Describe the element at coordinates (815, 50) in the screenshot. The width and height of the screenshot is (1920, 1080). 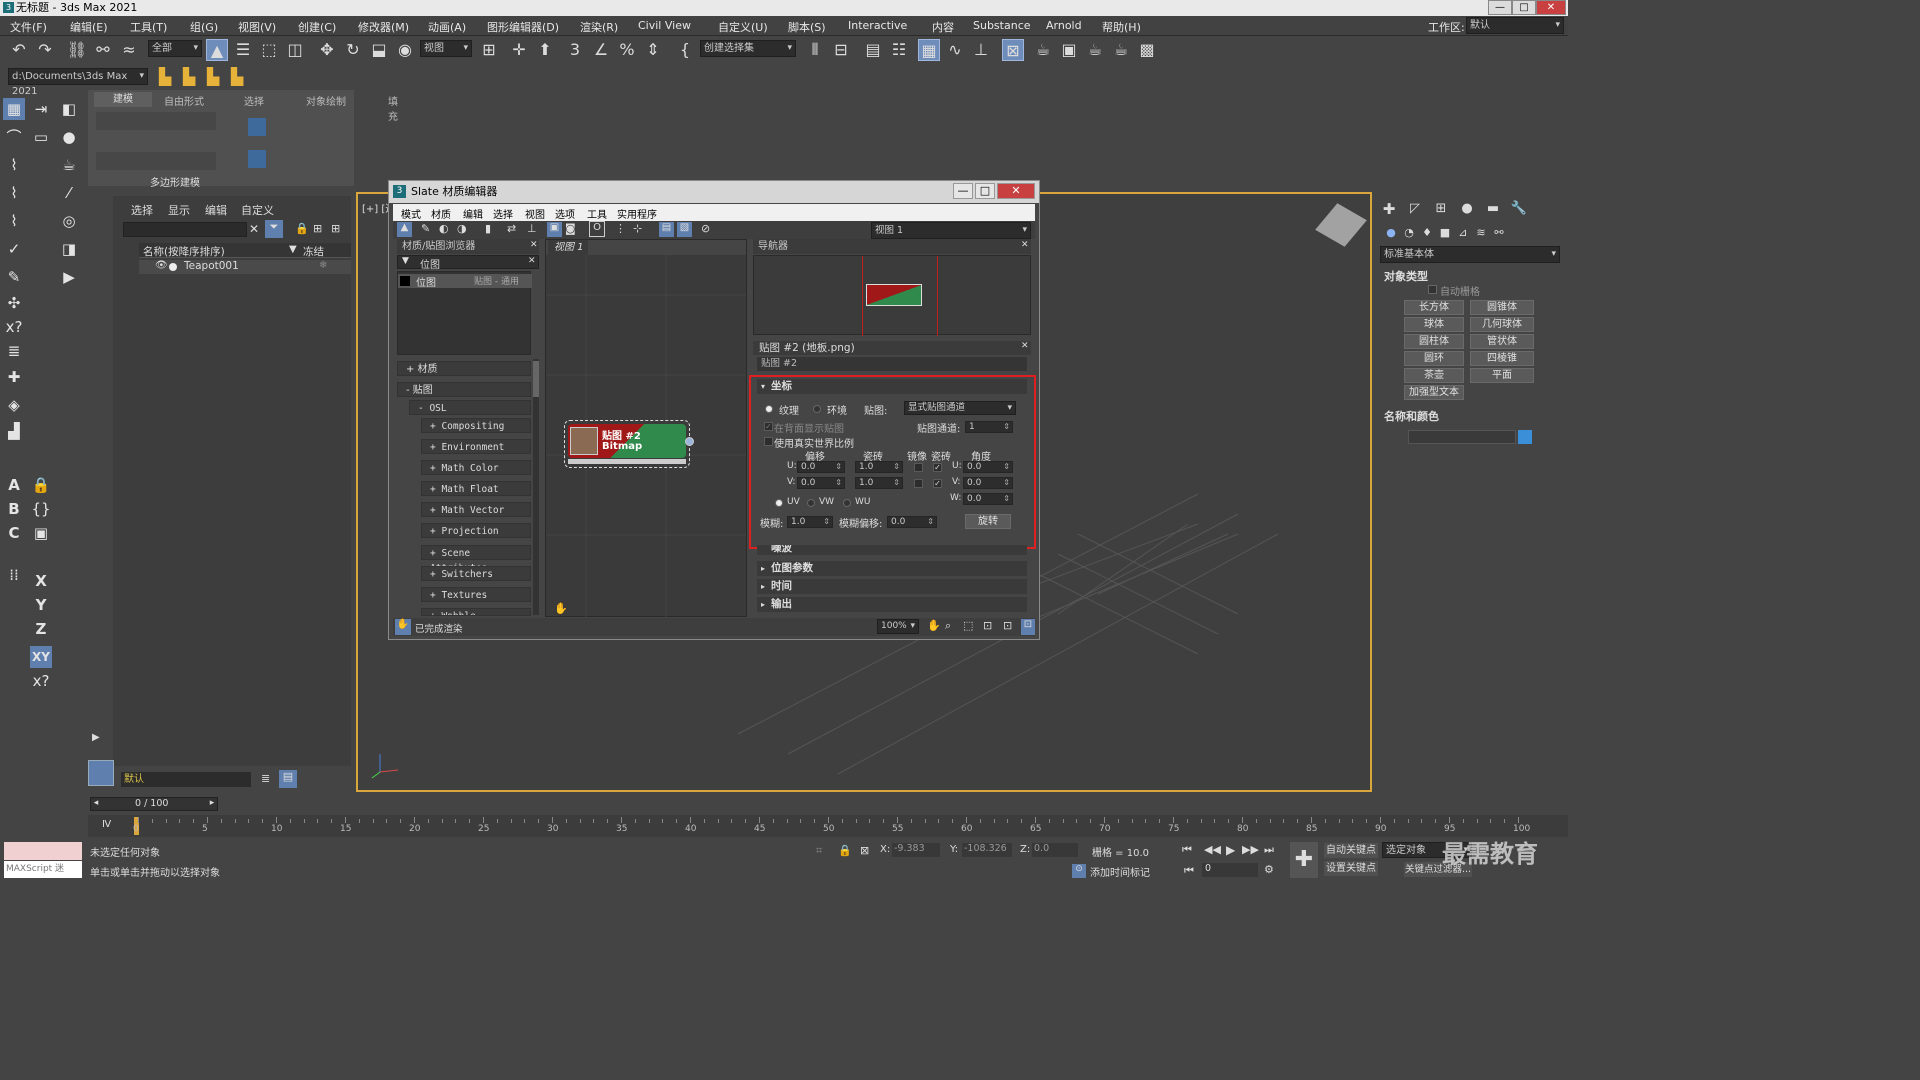
I see `mirror-icon: ⫴` at that location.